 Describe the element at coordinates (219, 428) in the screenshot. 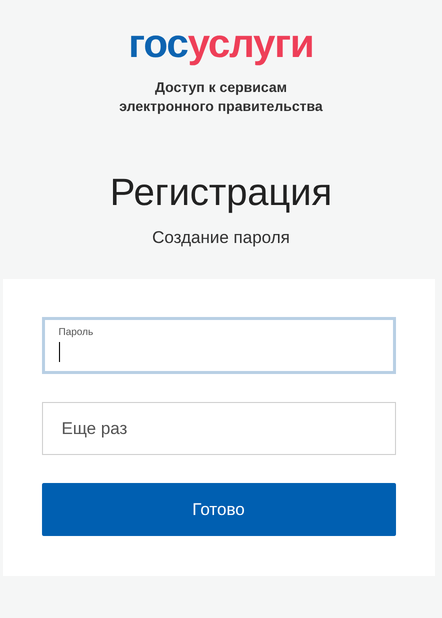

I see `repeat-password-field: Еще раз` at that location.